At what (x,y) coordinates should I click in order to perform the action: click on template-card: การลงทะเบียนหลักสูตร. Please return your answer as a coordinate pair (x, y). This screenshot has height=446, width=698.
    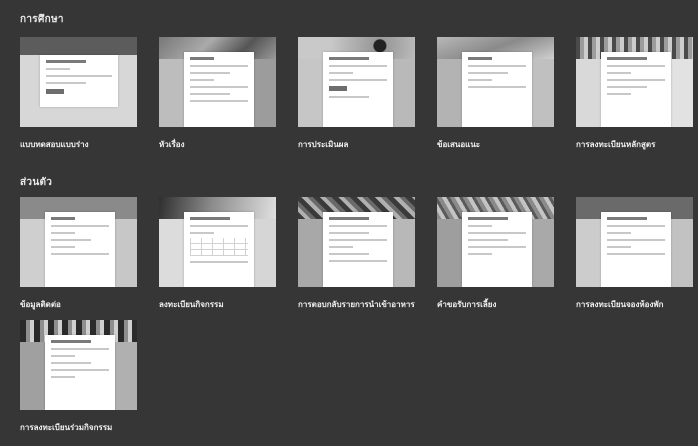
    Looking at the image, I should click on (634, 94).